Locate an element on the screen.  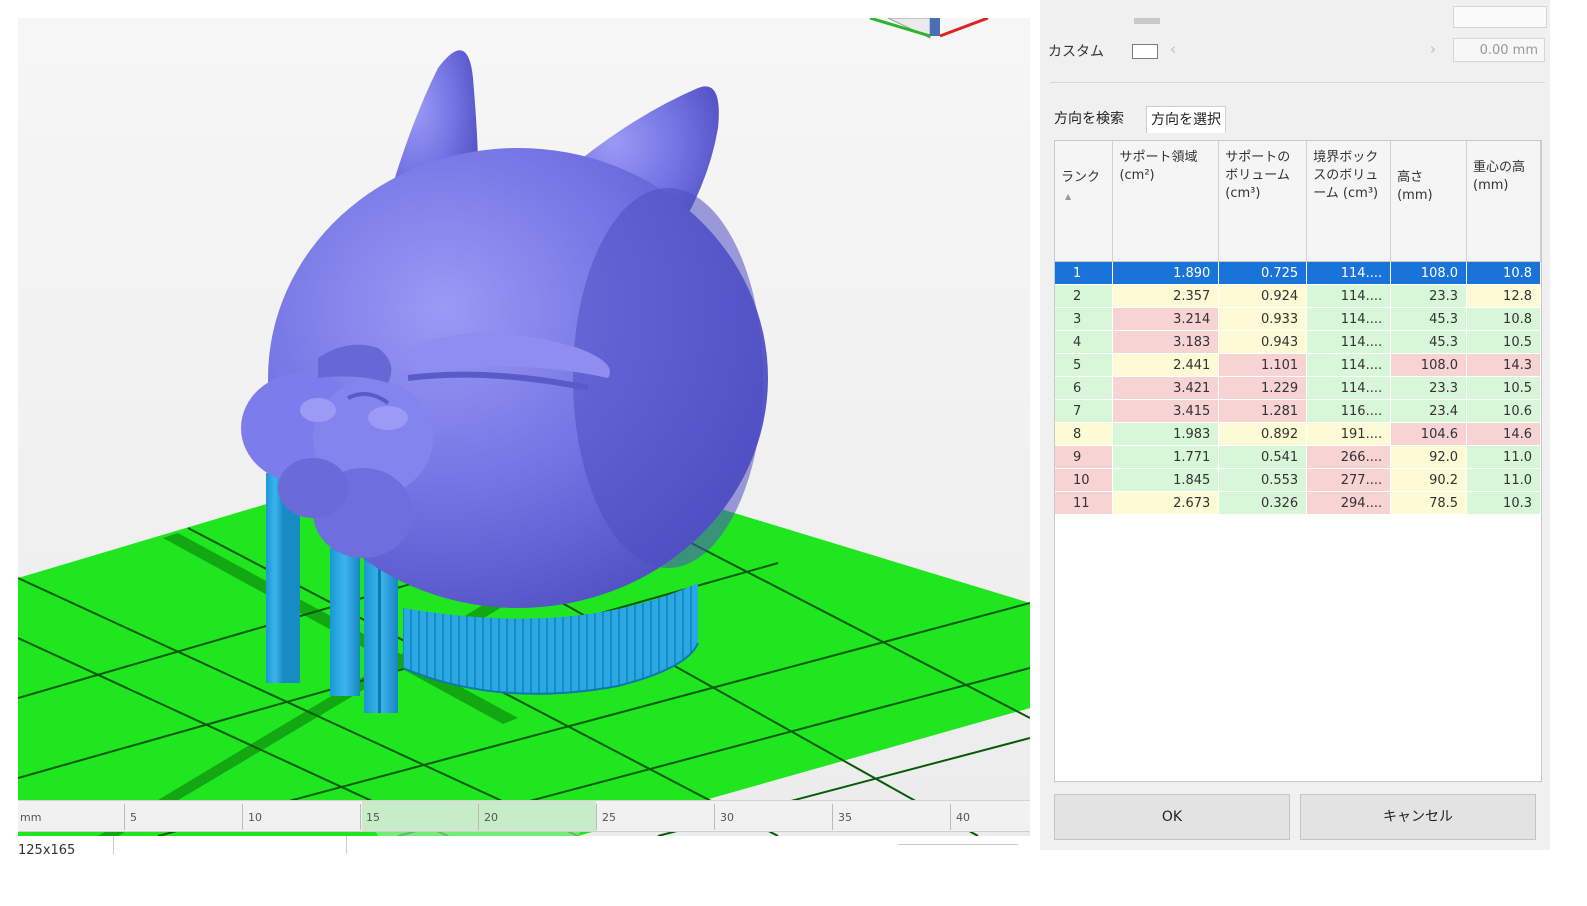
custom-value-field: 0.00 mm is located at coordinates (1499, 50).